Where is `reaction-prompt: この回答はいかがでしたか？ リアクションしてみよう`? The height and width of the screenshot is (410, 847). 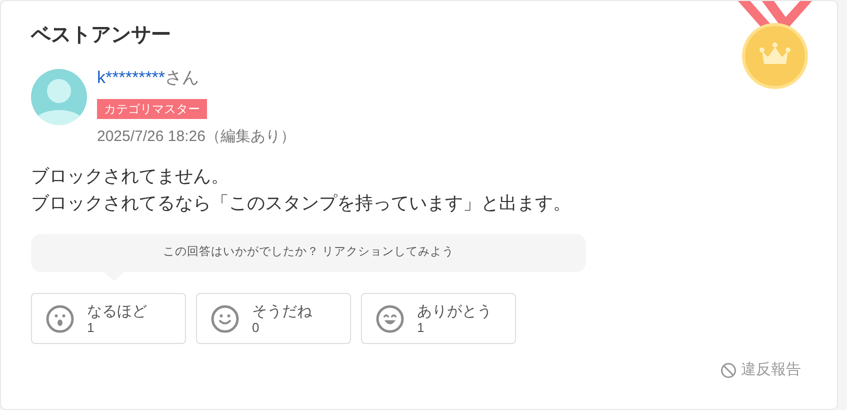 reaction-prompt: この回答はいかがでしたか？ リアクションしてみよう is located at coordinates (308, 253).